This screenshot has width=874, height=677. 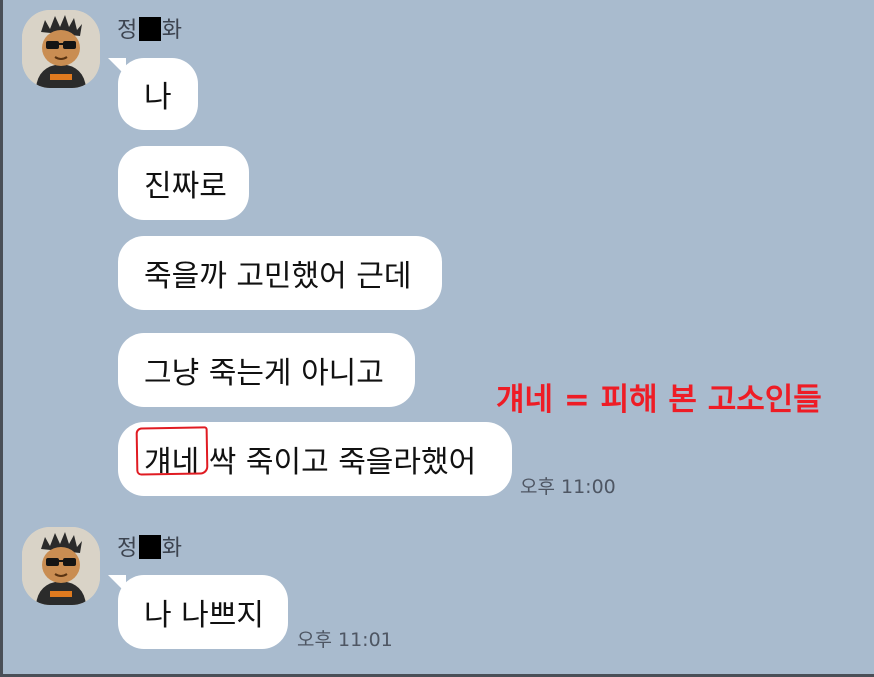 What do you see at coordinates (278, 276) in the screenshot?
I see `message-text: 죽을까 고민했어 근데` at bounding box center [278, 276].